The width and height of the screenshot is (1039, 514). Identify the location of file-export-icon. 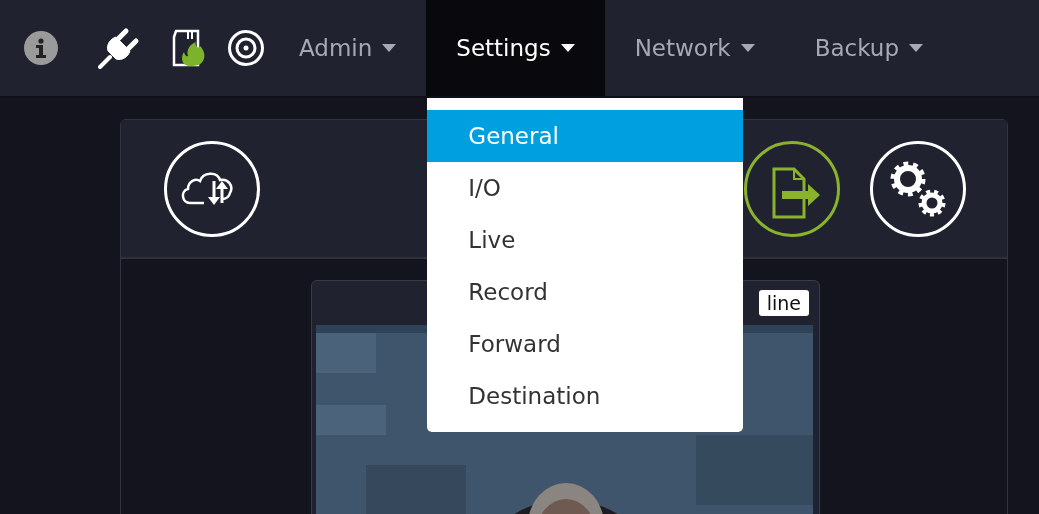
(792, 188).